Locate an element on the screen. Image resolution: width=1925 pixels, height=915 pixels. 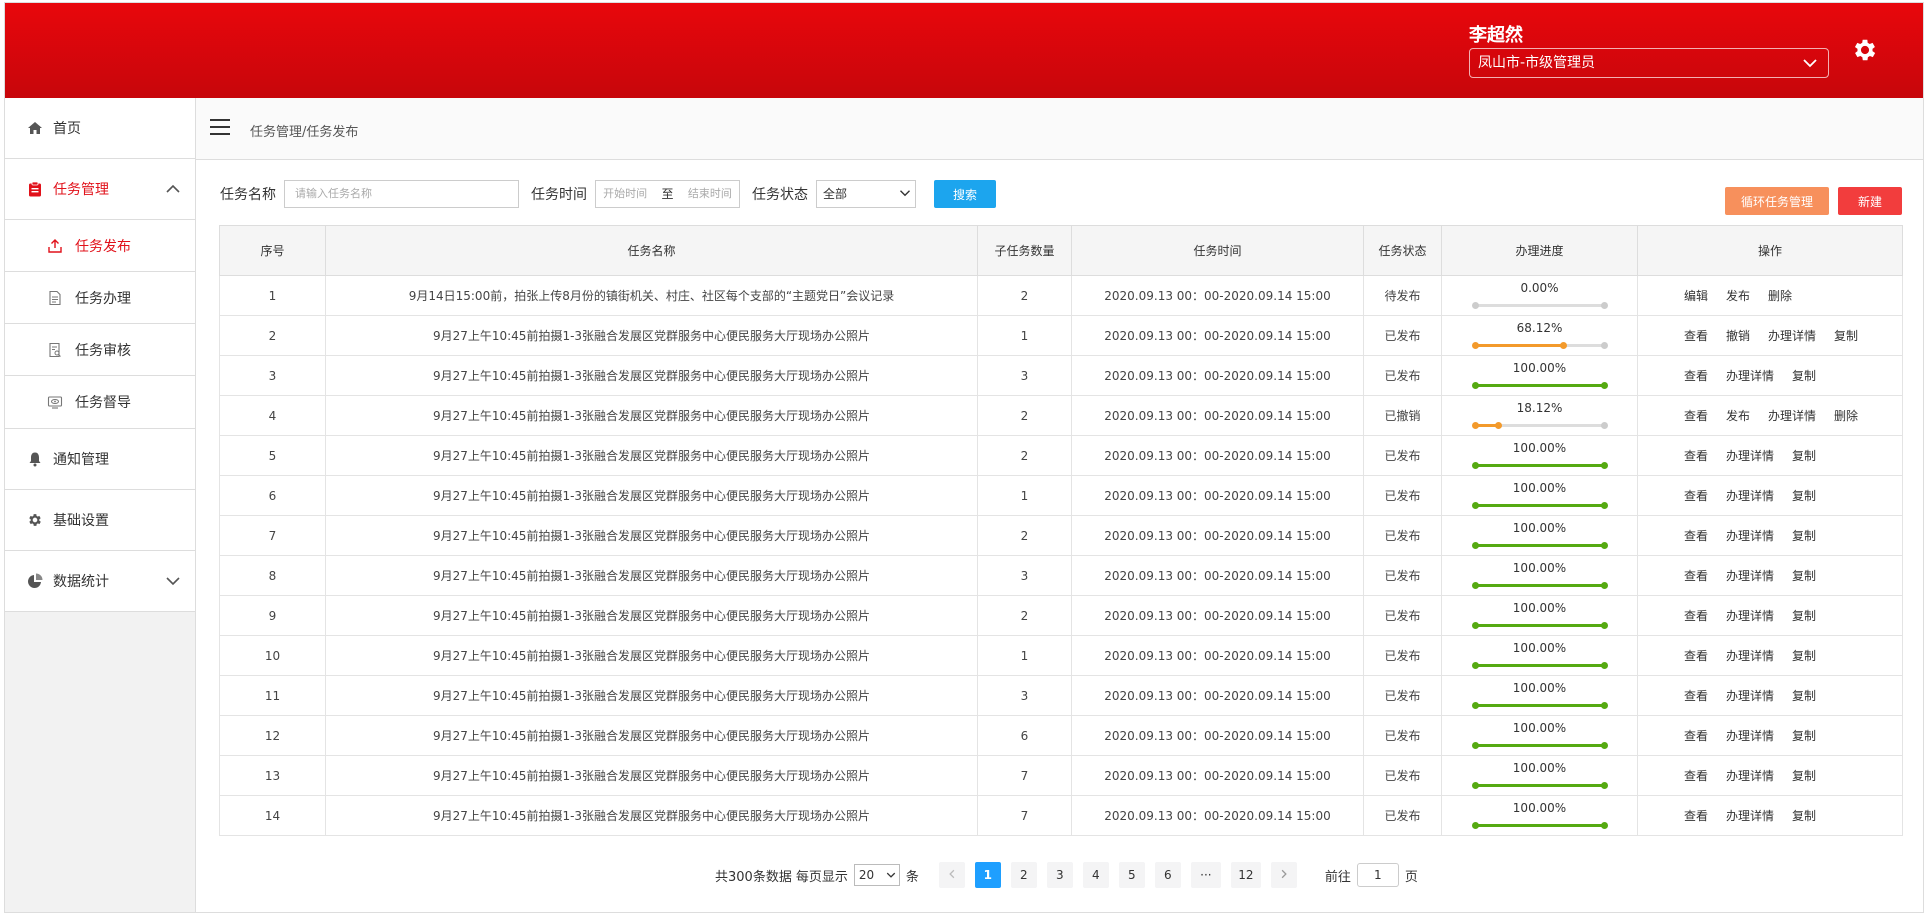
per-page-select: 20 is located at coordinates (876, 875).